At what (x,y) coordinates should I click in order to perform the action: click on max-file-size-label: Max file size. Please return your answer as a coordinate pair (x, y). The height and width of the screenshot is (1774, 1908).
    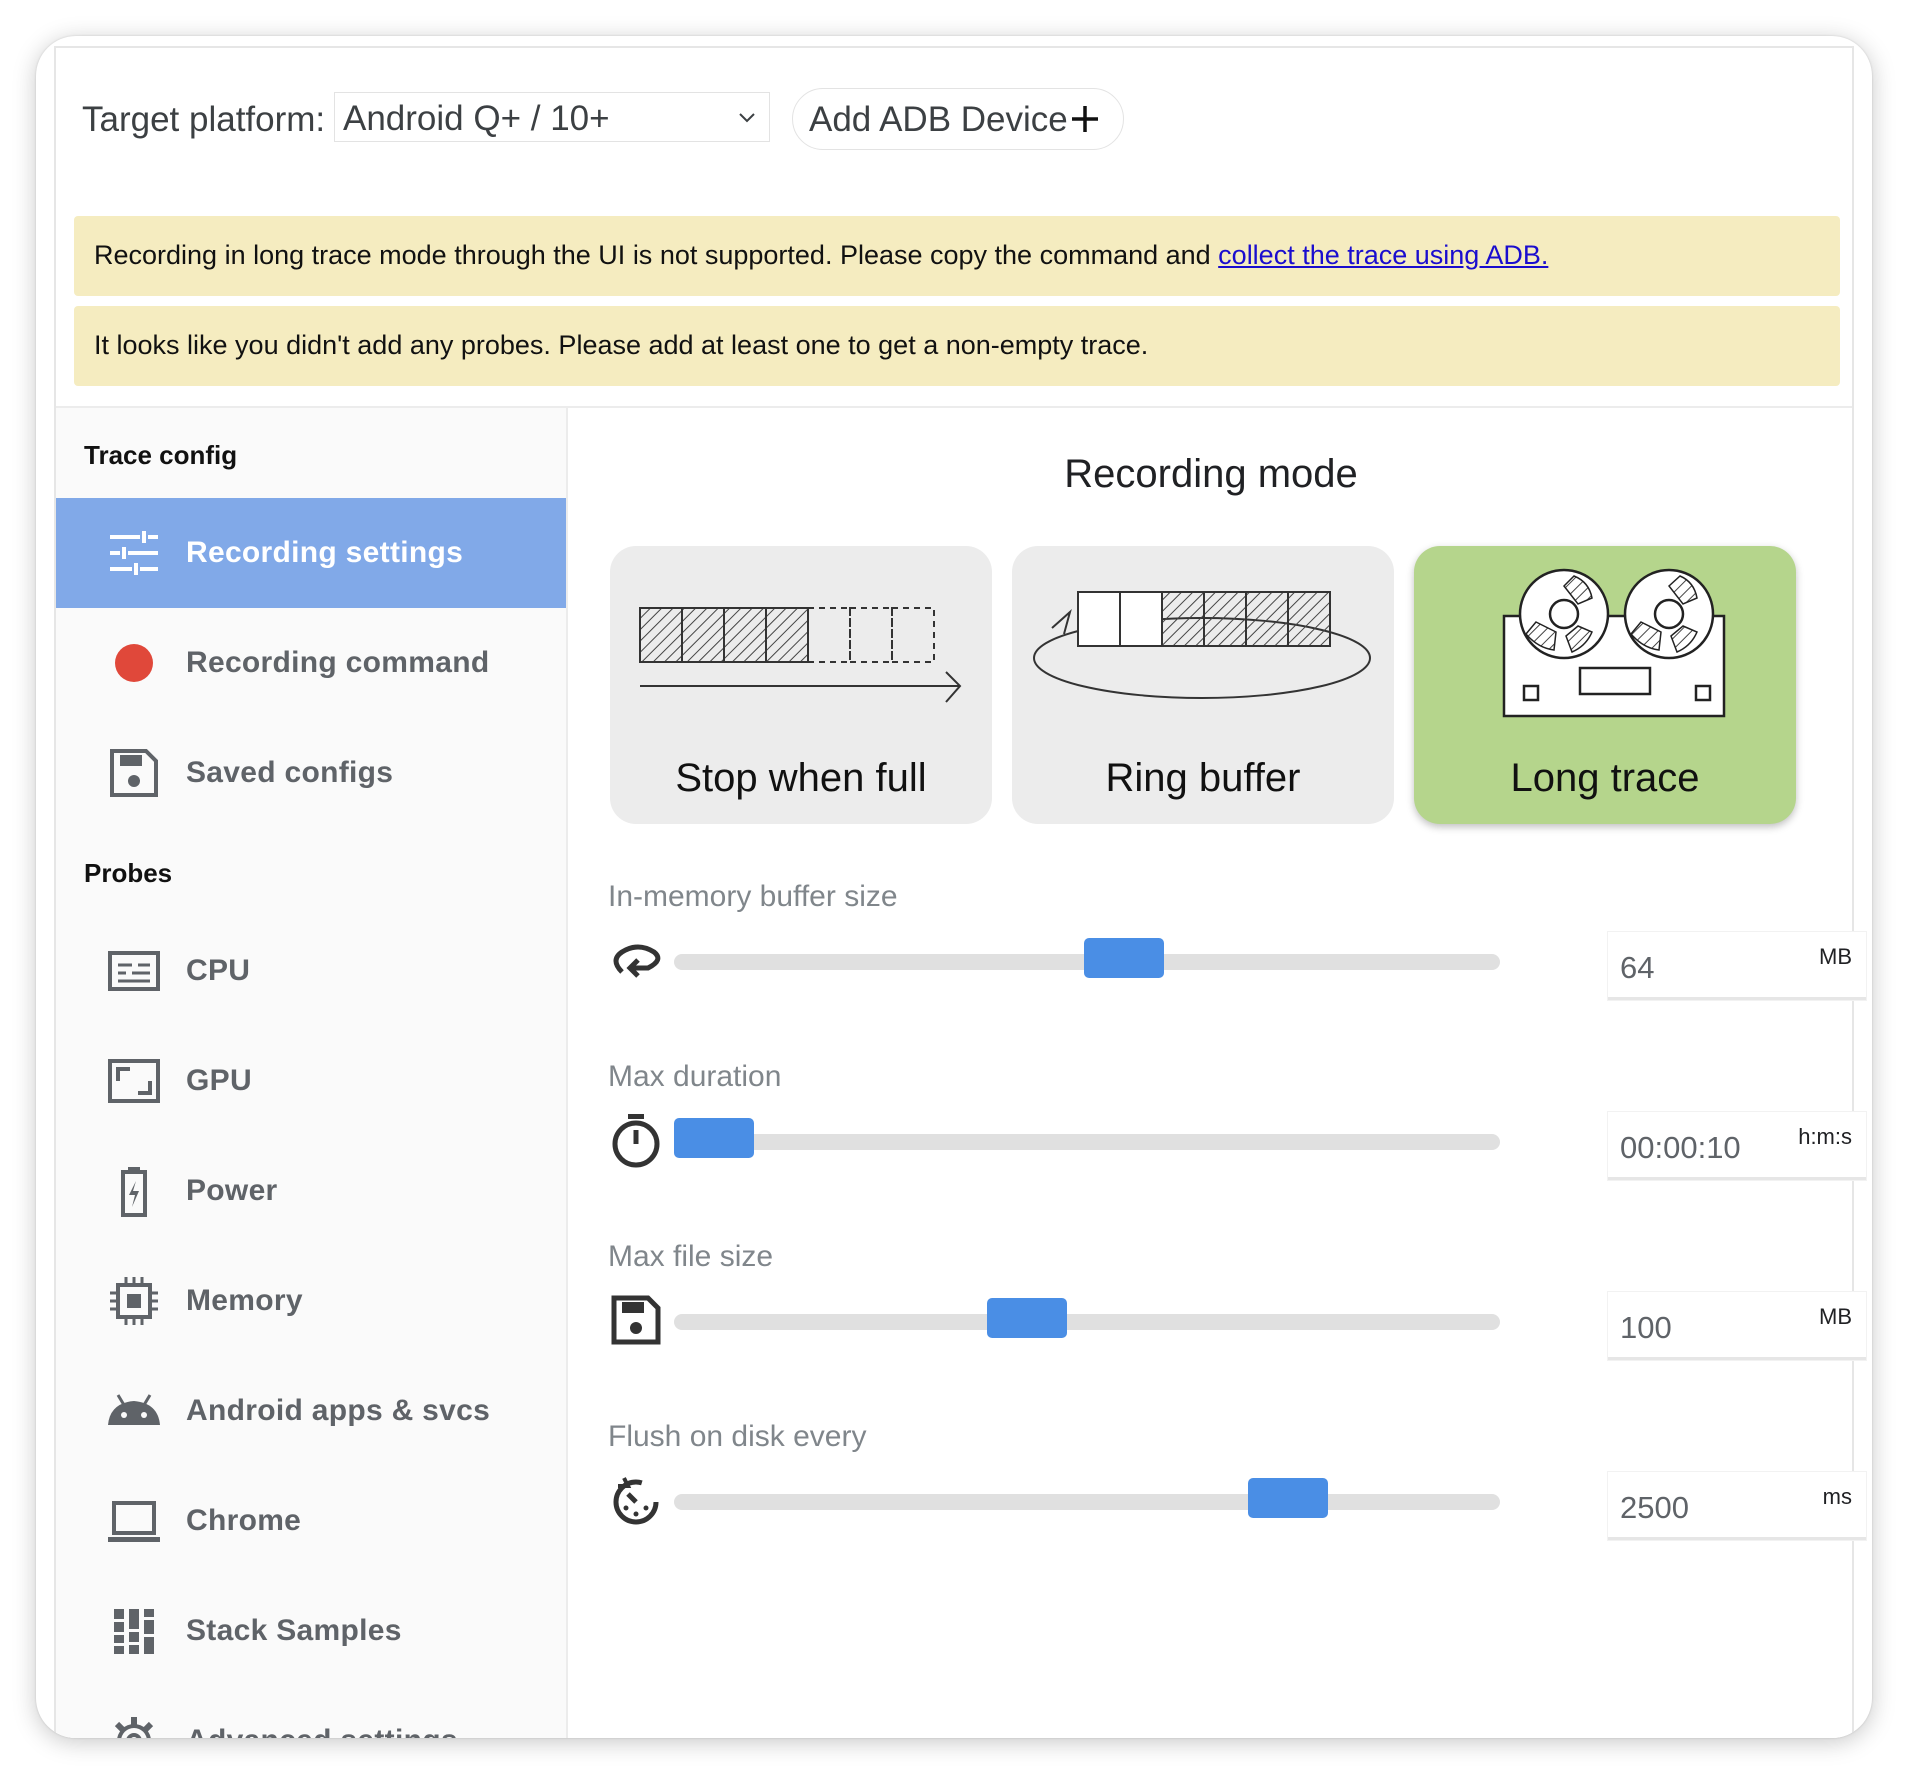
    Looking at the image, I should click on (691, 1256).